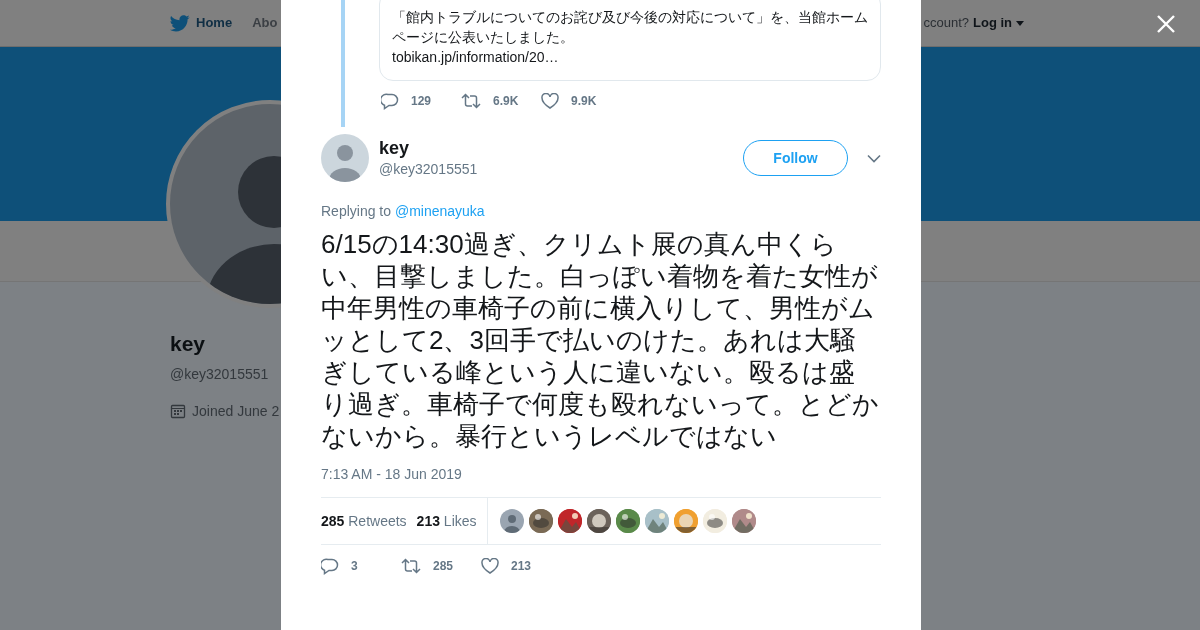  What do you see at coordinates (946, 23) in the screenshot?
I see `account-prompt: ccount?` at bounding box center [946, 23].